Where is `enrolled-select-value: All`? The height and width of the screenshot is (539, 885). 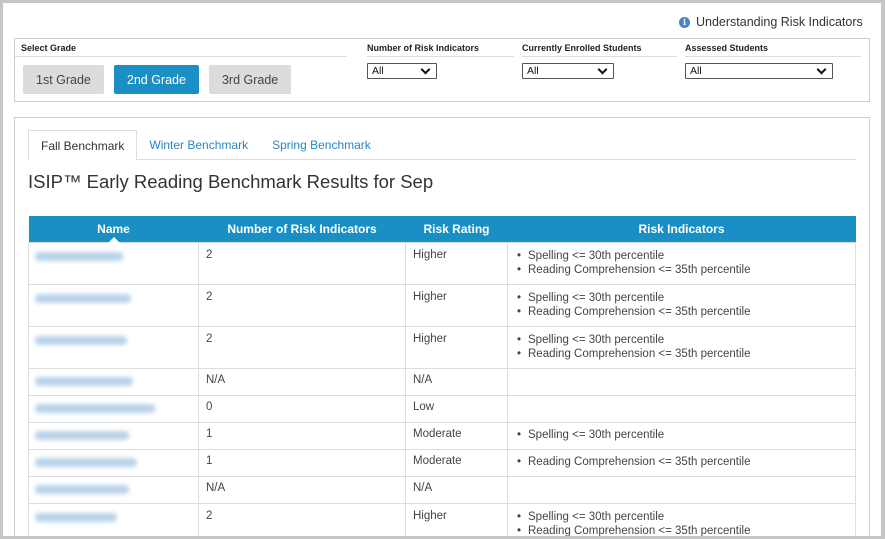 enrolled-select-value: All is located at coordinates (533, 71).